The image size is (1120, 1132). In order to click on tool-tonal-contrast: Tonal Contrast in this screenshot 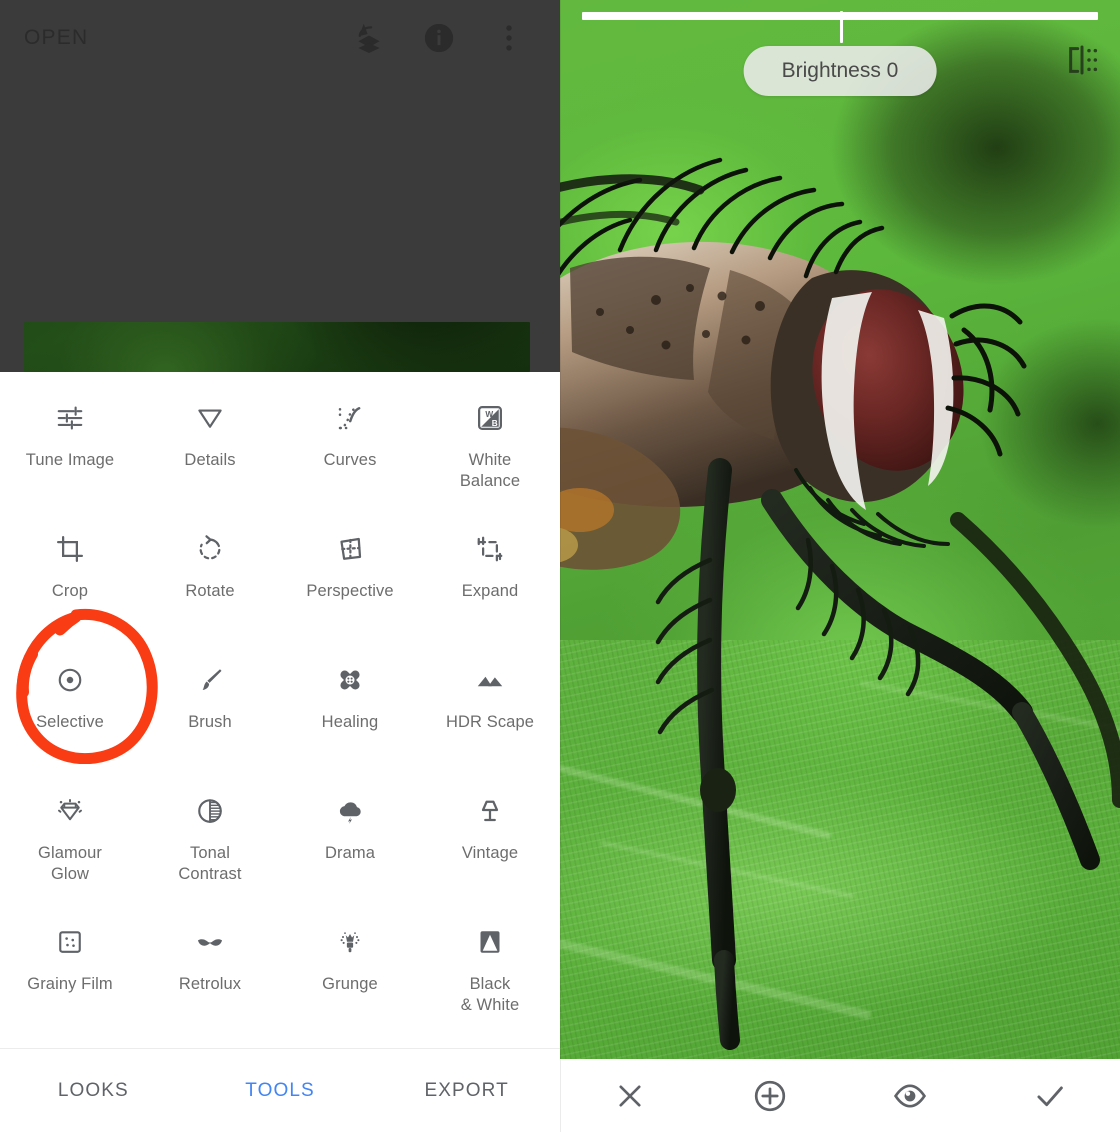, I will do `click(210, 840)`.